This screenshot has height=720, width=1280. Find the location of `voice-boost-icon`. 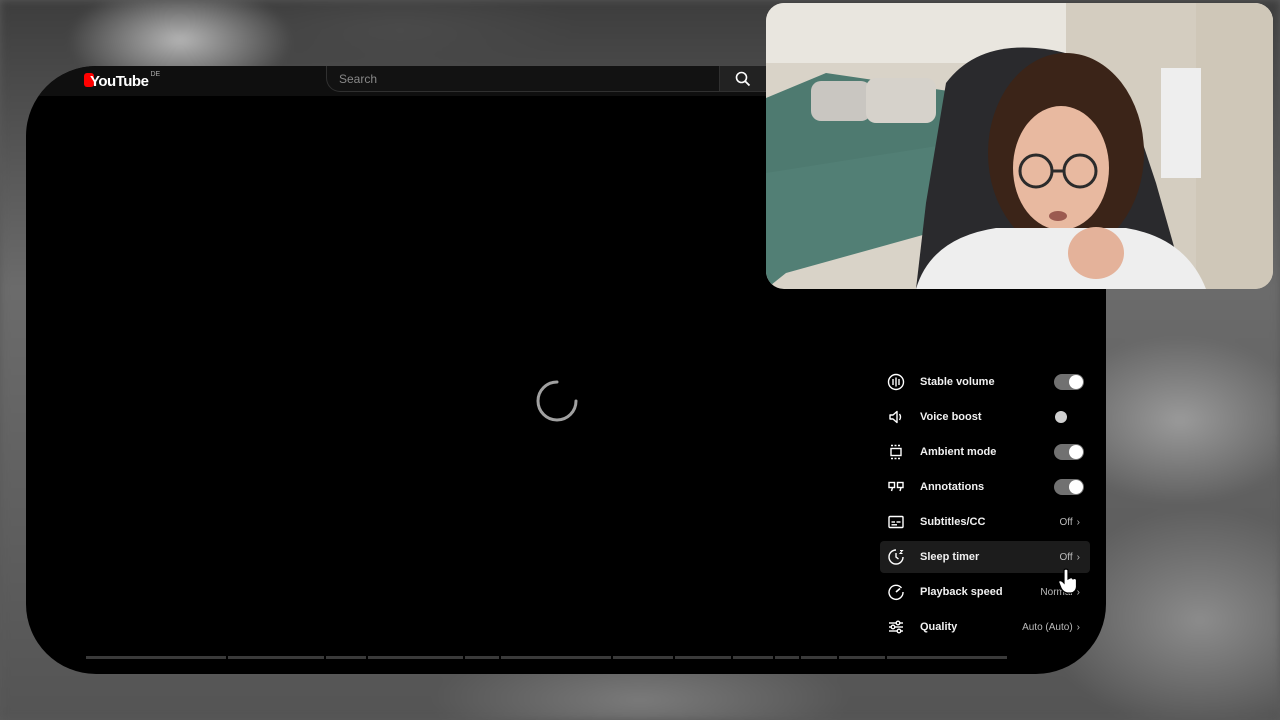

voice-boost-icon is located at coordinates (896, 417).